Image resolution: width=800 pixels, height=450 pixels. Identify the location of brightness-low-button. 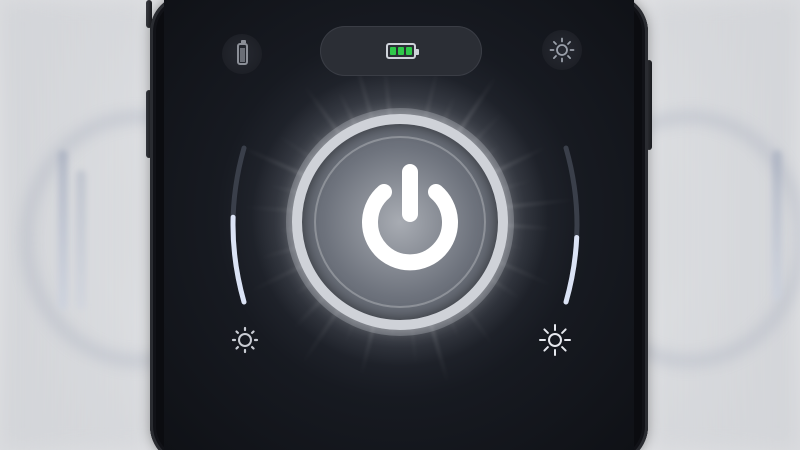
(245, 340).